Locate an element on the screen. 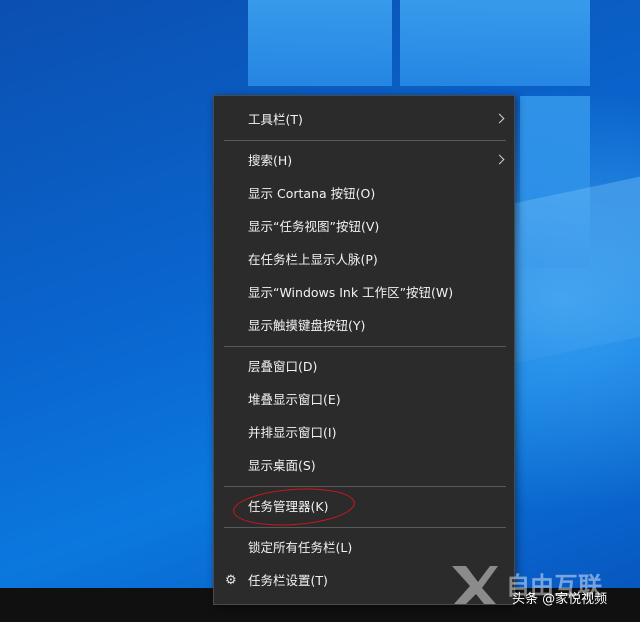  menu-item-label: 搜索(H) is located at coordinates (270, 160).